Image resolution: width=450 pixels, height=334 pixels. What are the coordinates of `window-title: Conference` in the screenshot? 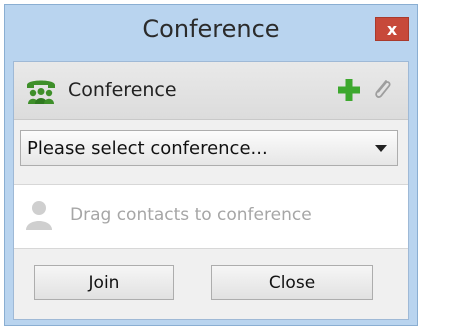 It's located at (211, 29).